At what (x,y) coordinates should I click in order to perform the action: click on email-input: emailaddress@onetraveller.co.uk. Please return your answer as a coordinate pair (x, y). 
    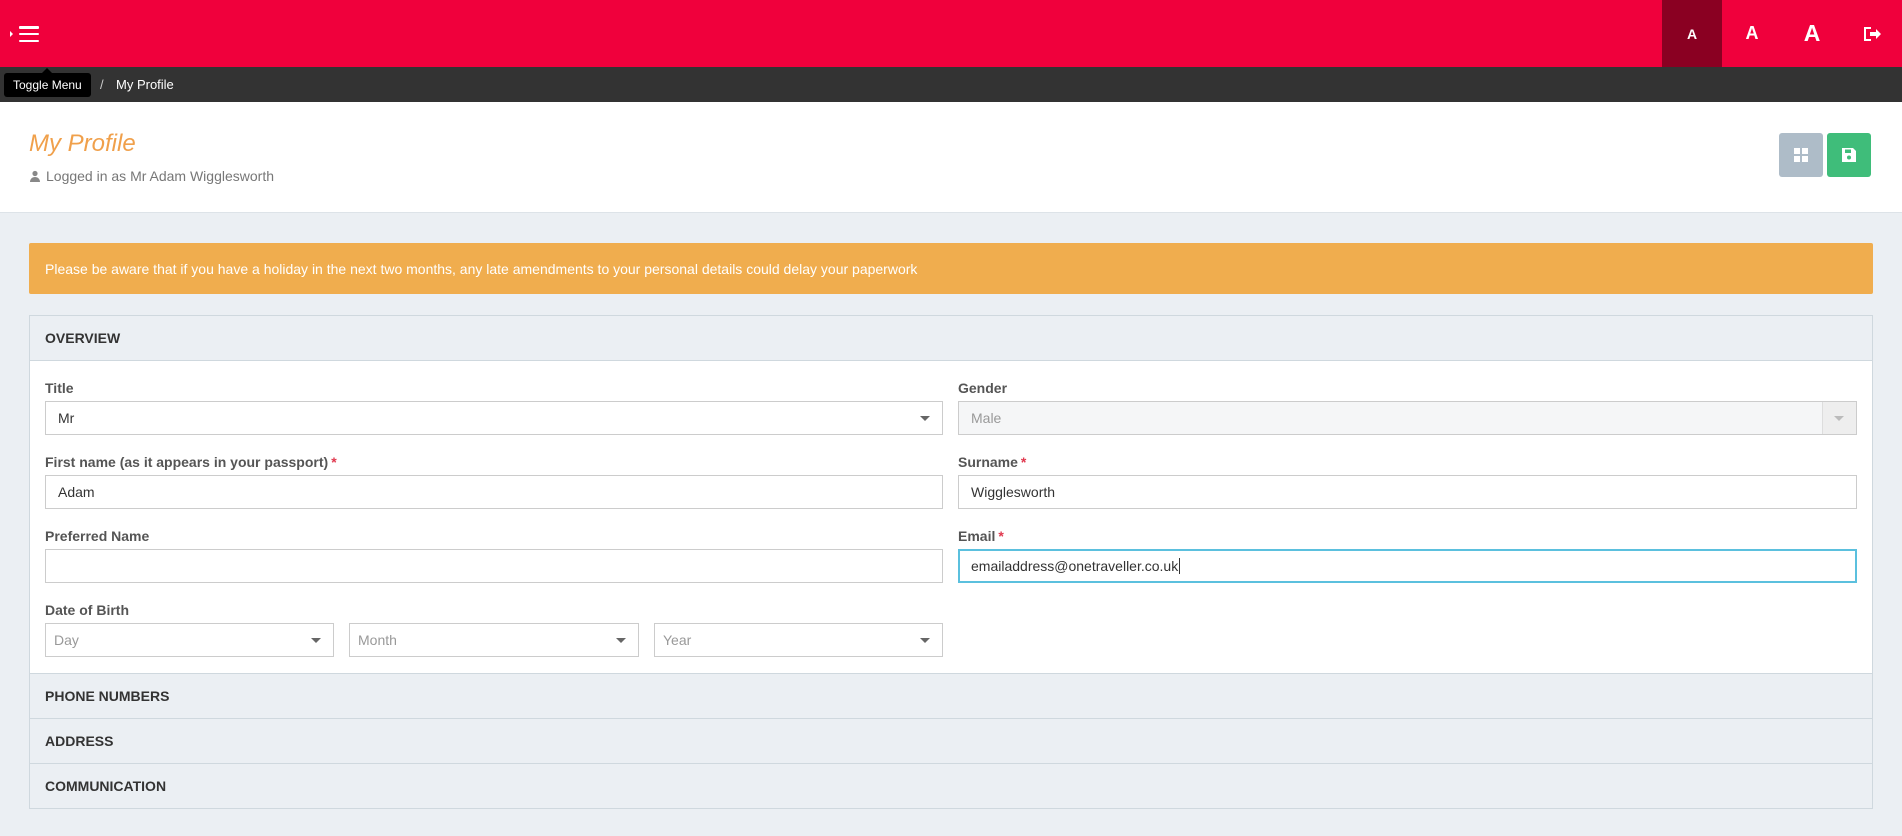
    Looking at the image, I should click on (1407, 566).